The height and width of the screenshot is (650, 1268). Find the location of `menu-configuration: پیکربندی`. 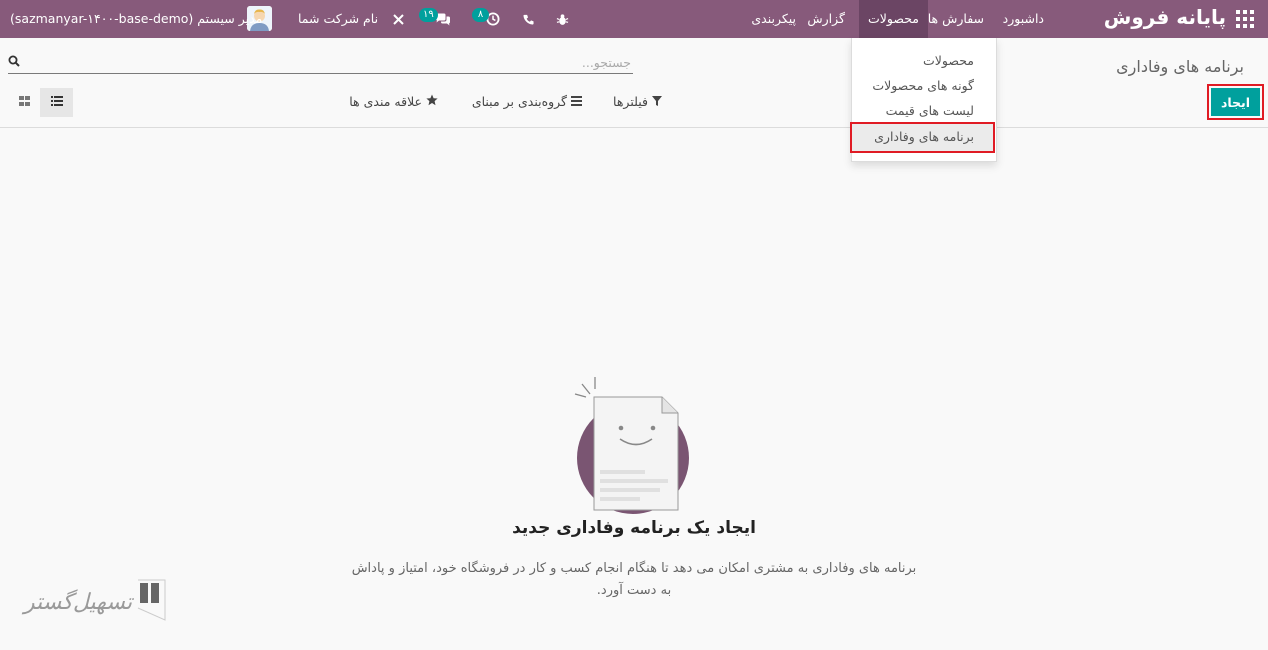

menu-configuration: پیکربندی is located at coordinates (773, 19).